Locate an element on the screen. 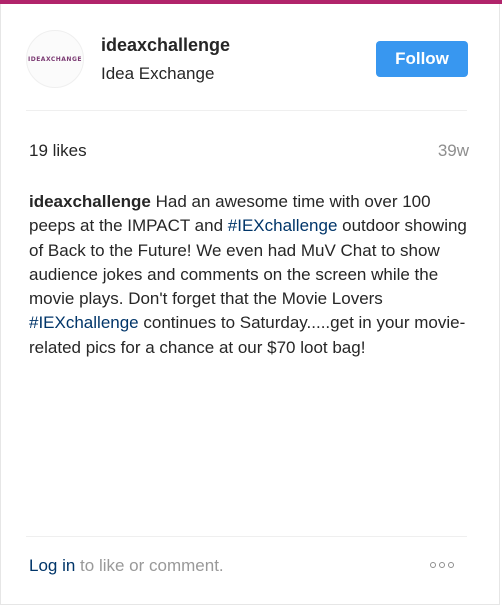 Image resolution: width=502 pixels, height=607 pixels. avatar-logo-text: IDEAXCHANGE is located at coordinates (55, 59).